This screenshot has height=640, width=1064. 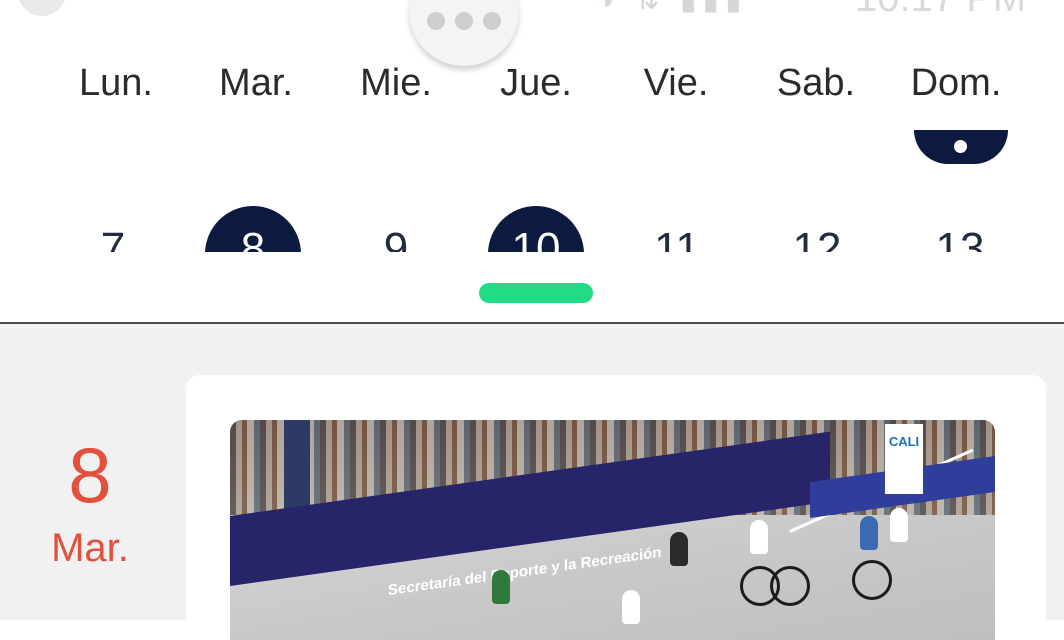 What do you see at coordinates (536, 83) in the screenshot?
I see `weekday-label: Jue.` at bounding box center [536, 83].